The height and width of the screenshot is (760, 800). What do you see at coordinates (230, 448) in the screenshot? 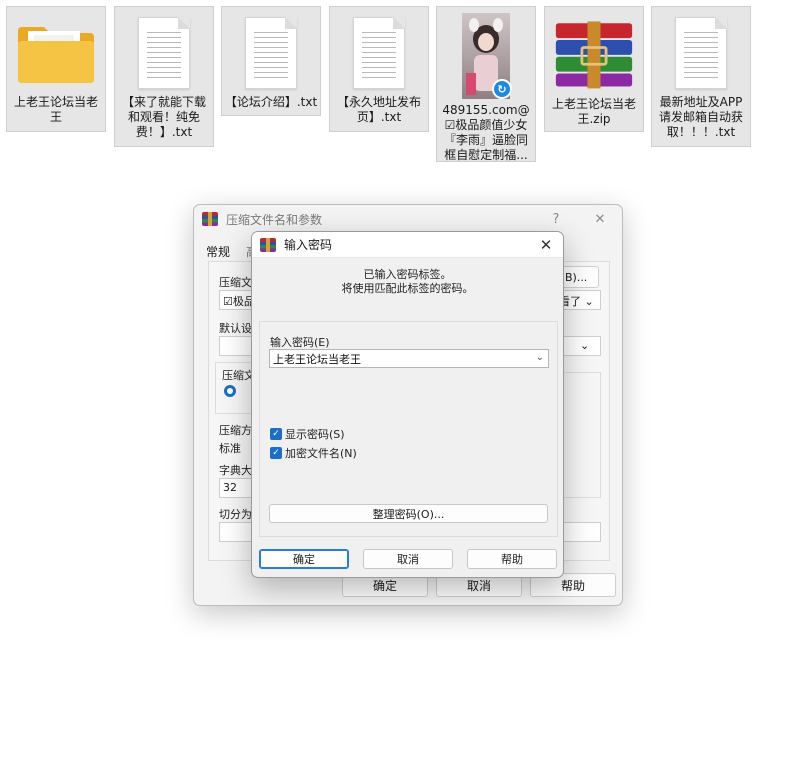
I see `method-value: 标准` at bounding box center [230, 448].